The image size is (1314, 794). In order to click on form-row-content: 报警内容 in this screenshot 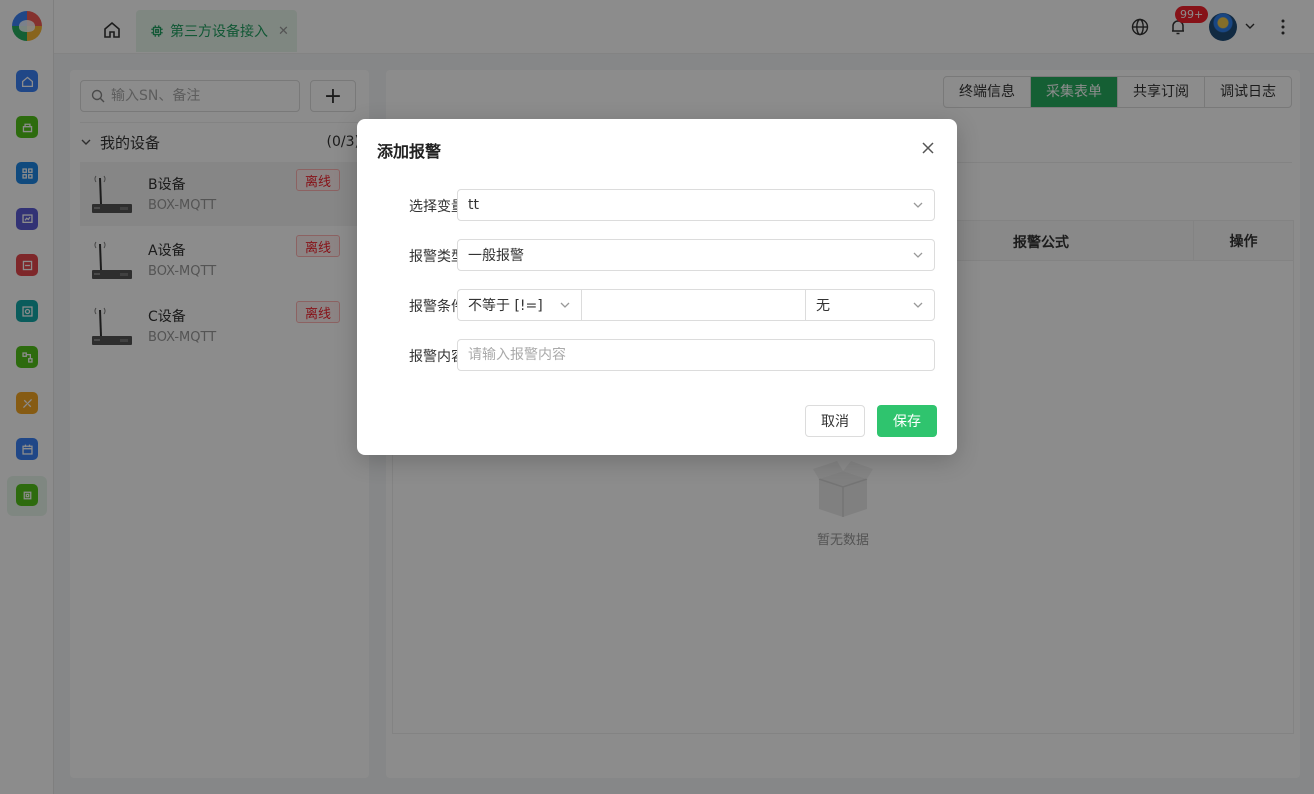, I will do `click(657, 355)`.